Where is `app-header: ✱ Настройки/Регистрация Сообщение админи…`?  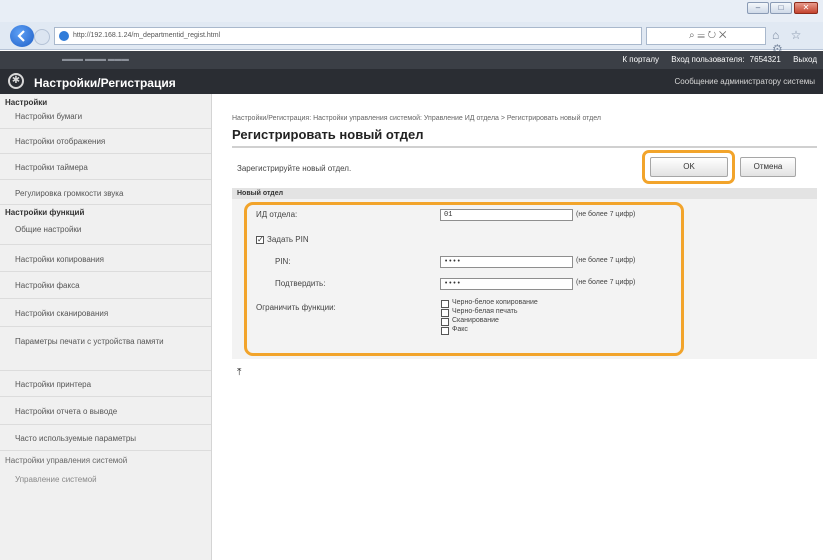
app-header: ✱ Настройки/Регистрация Сообщение админи… is located at coordinates (411, 81).